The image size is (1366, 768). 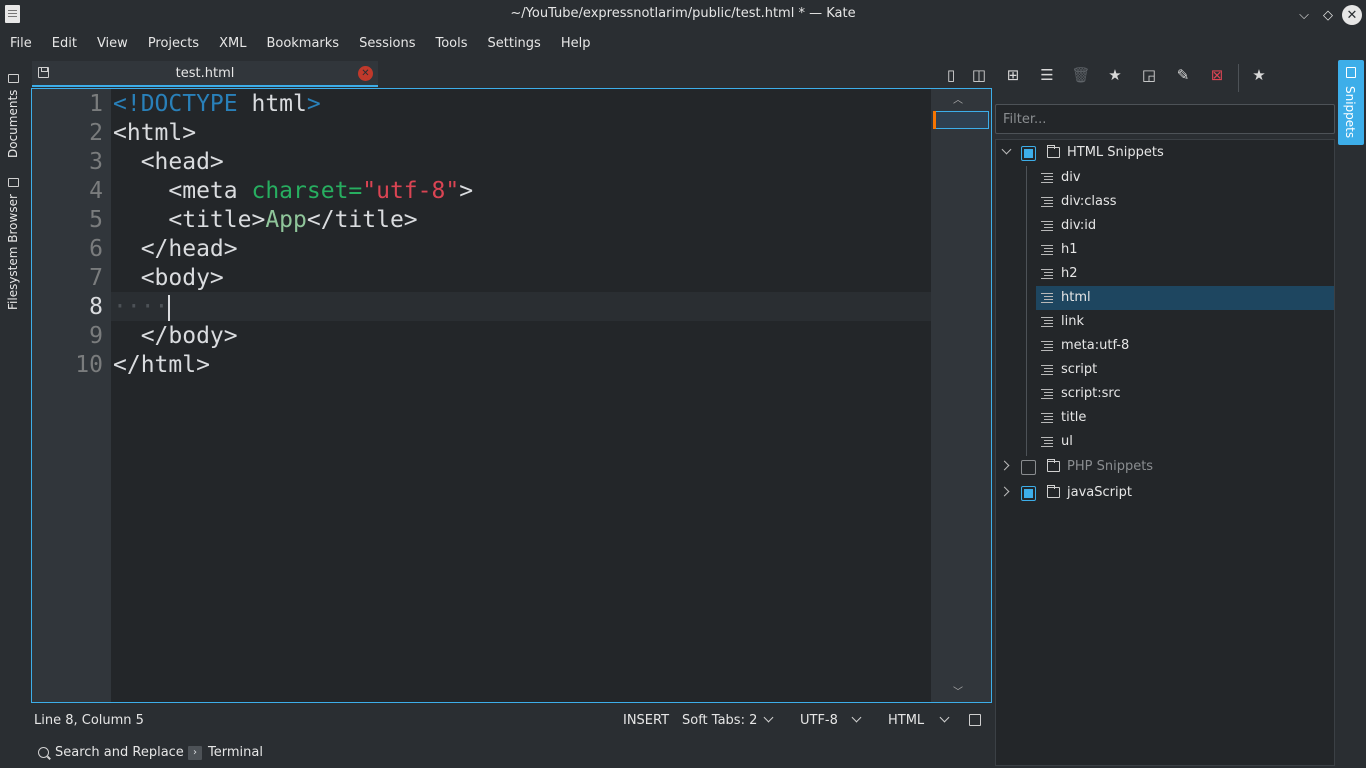 I want to click on line-number: 3, so click(x=96, y=162).